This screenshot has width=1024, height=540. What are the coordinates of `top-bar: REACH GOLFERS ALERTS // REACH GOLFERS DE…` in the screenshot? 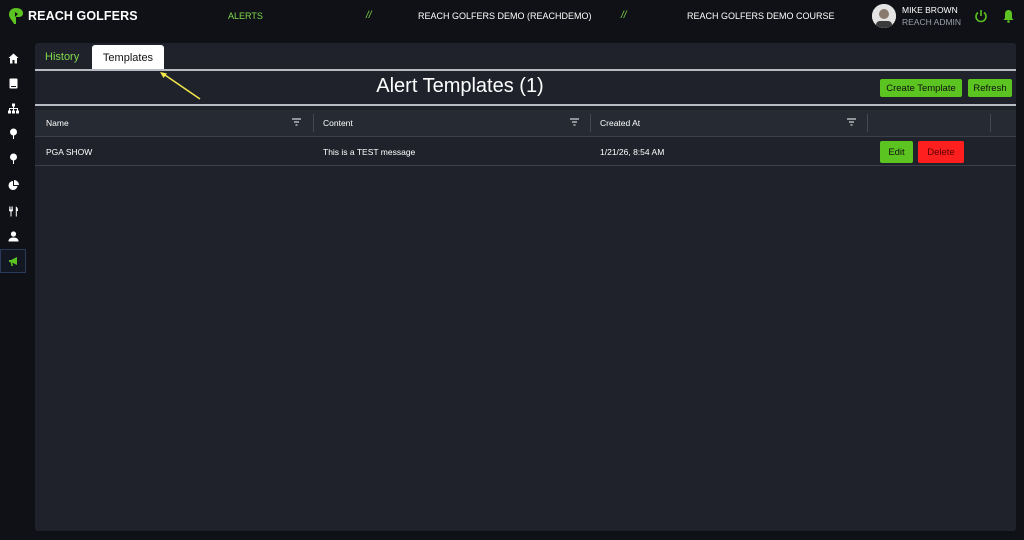 It's located at (512, 17).